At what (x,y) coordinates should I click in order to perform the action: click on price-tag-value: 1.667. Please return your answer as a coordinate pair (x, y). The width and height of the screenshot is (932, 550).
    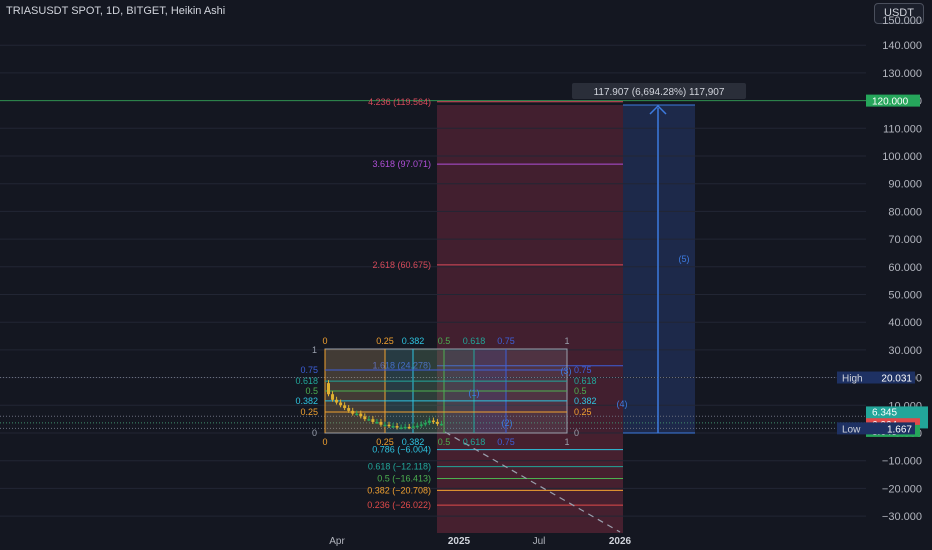
    Looking at the image, I should click on (899, 429).